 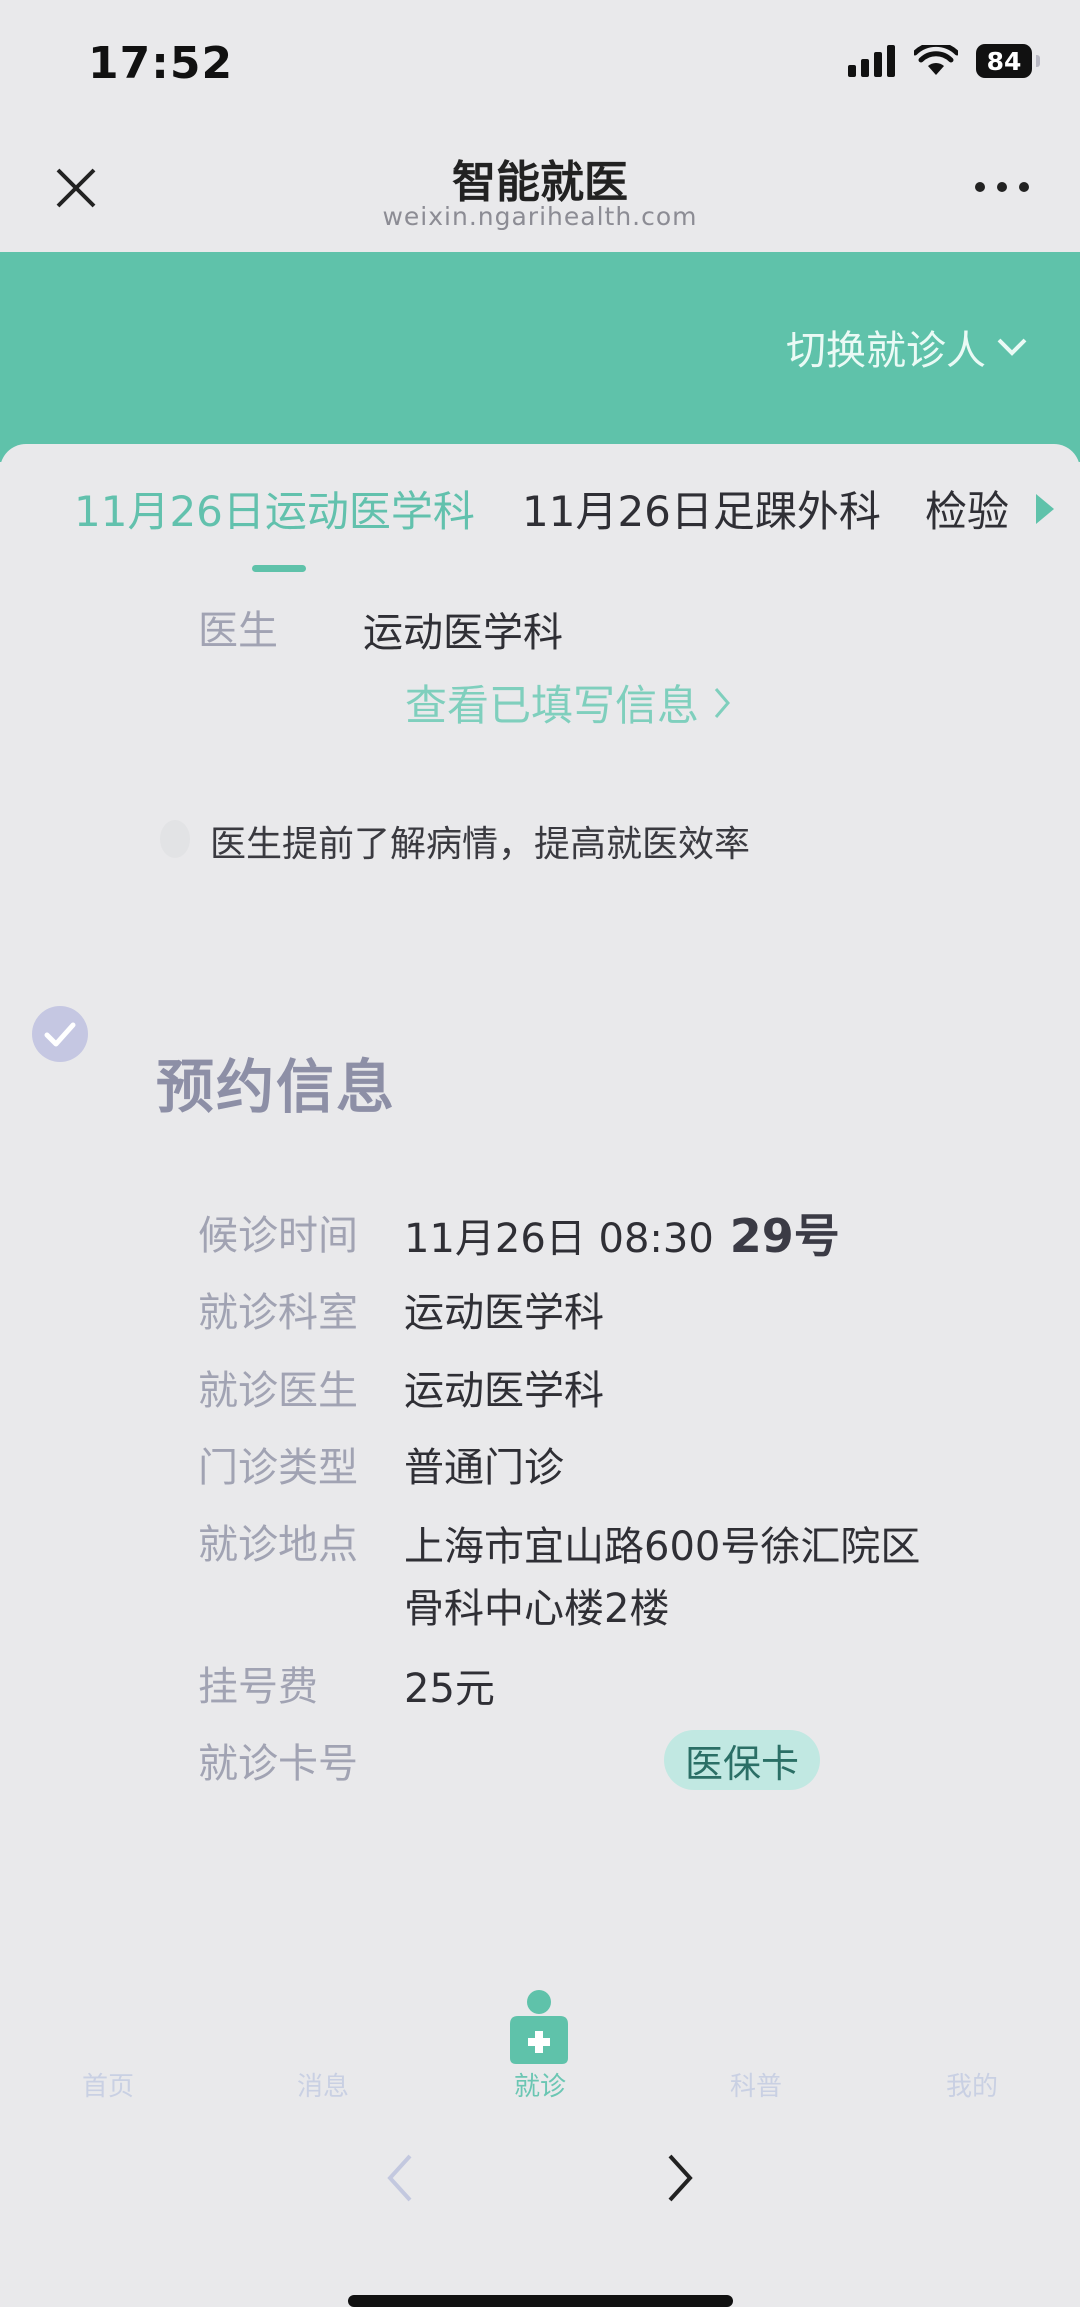 What do you see at coordinates (323, 2084) in the screenshot?
I see `bottom-tab-messages: 消息` at bounding box center [323, 2084].